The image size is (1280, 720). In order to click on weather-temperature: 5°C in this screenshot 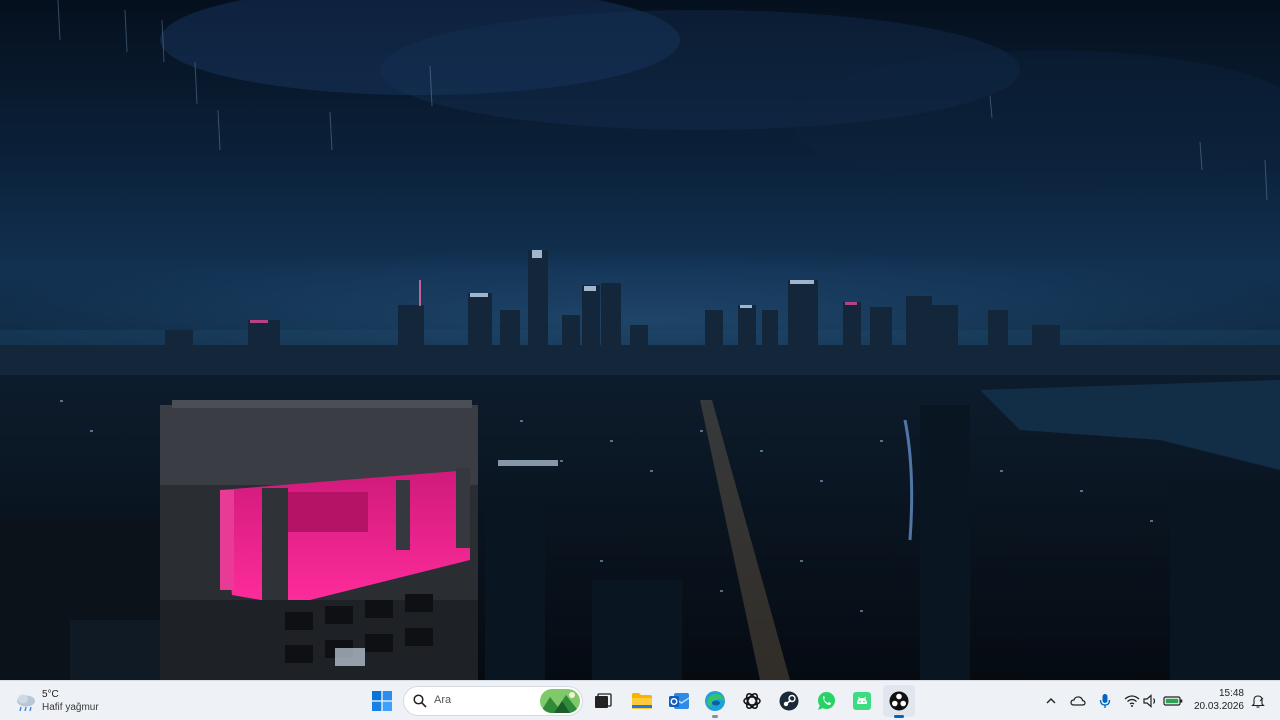, I will do `click(50, 694)`.